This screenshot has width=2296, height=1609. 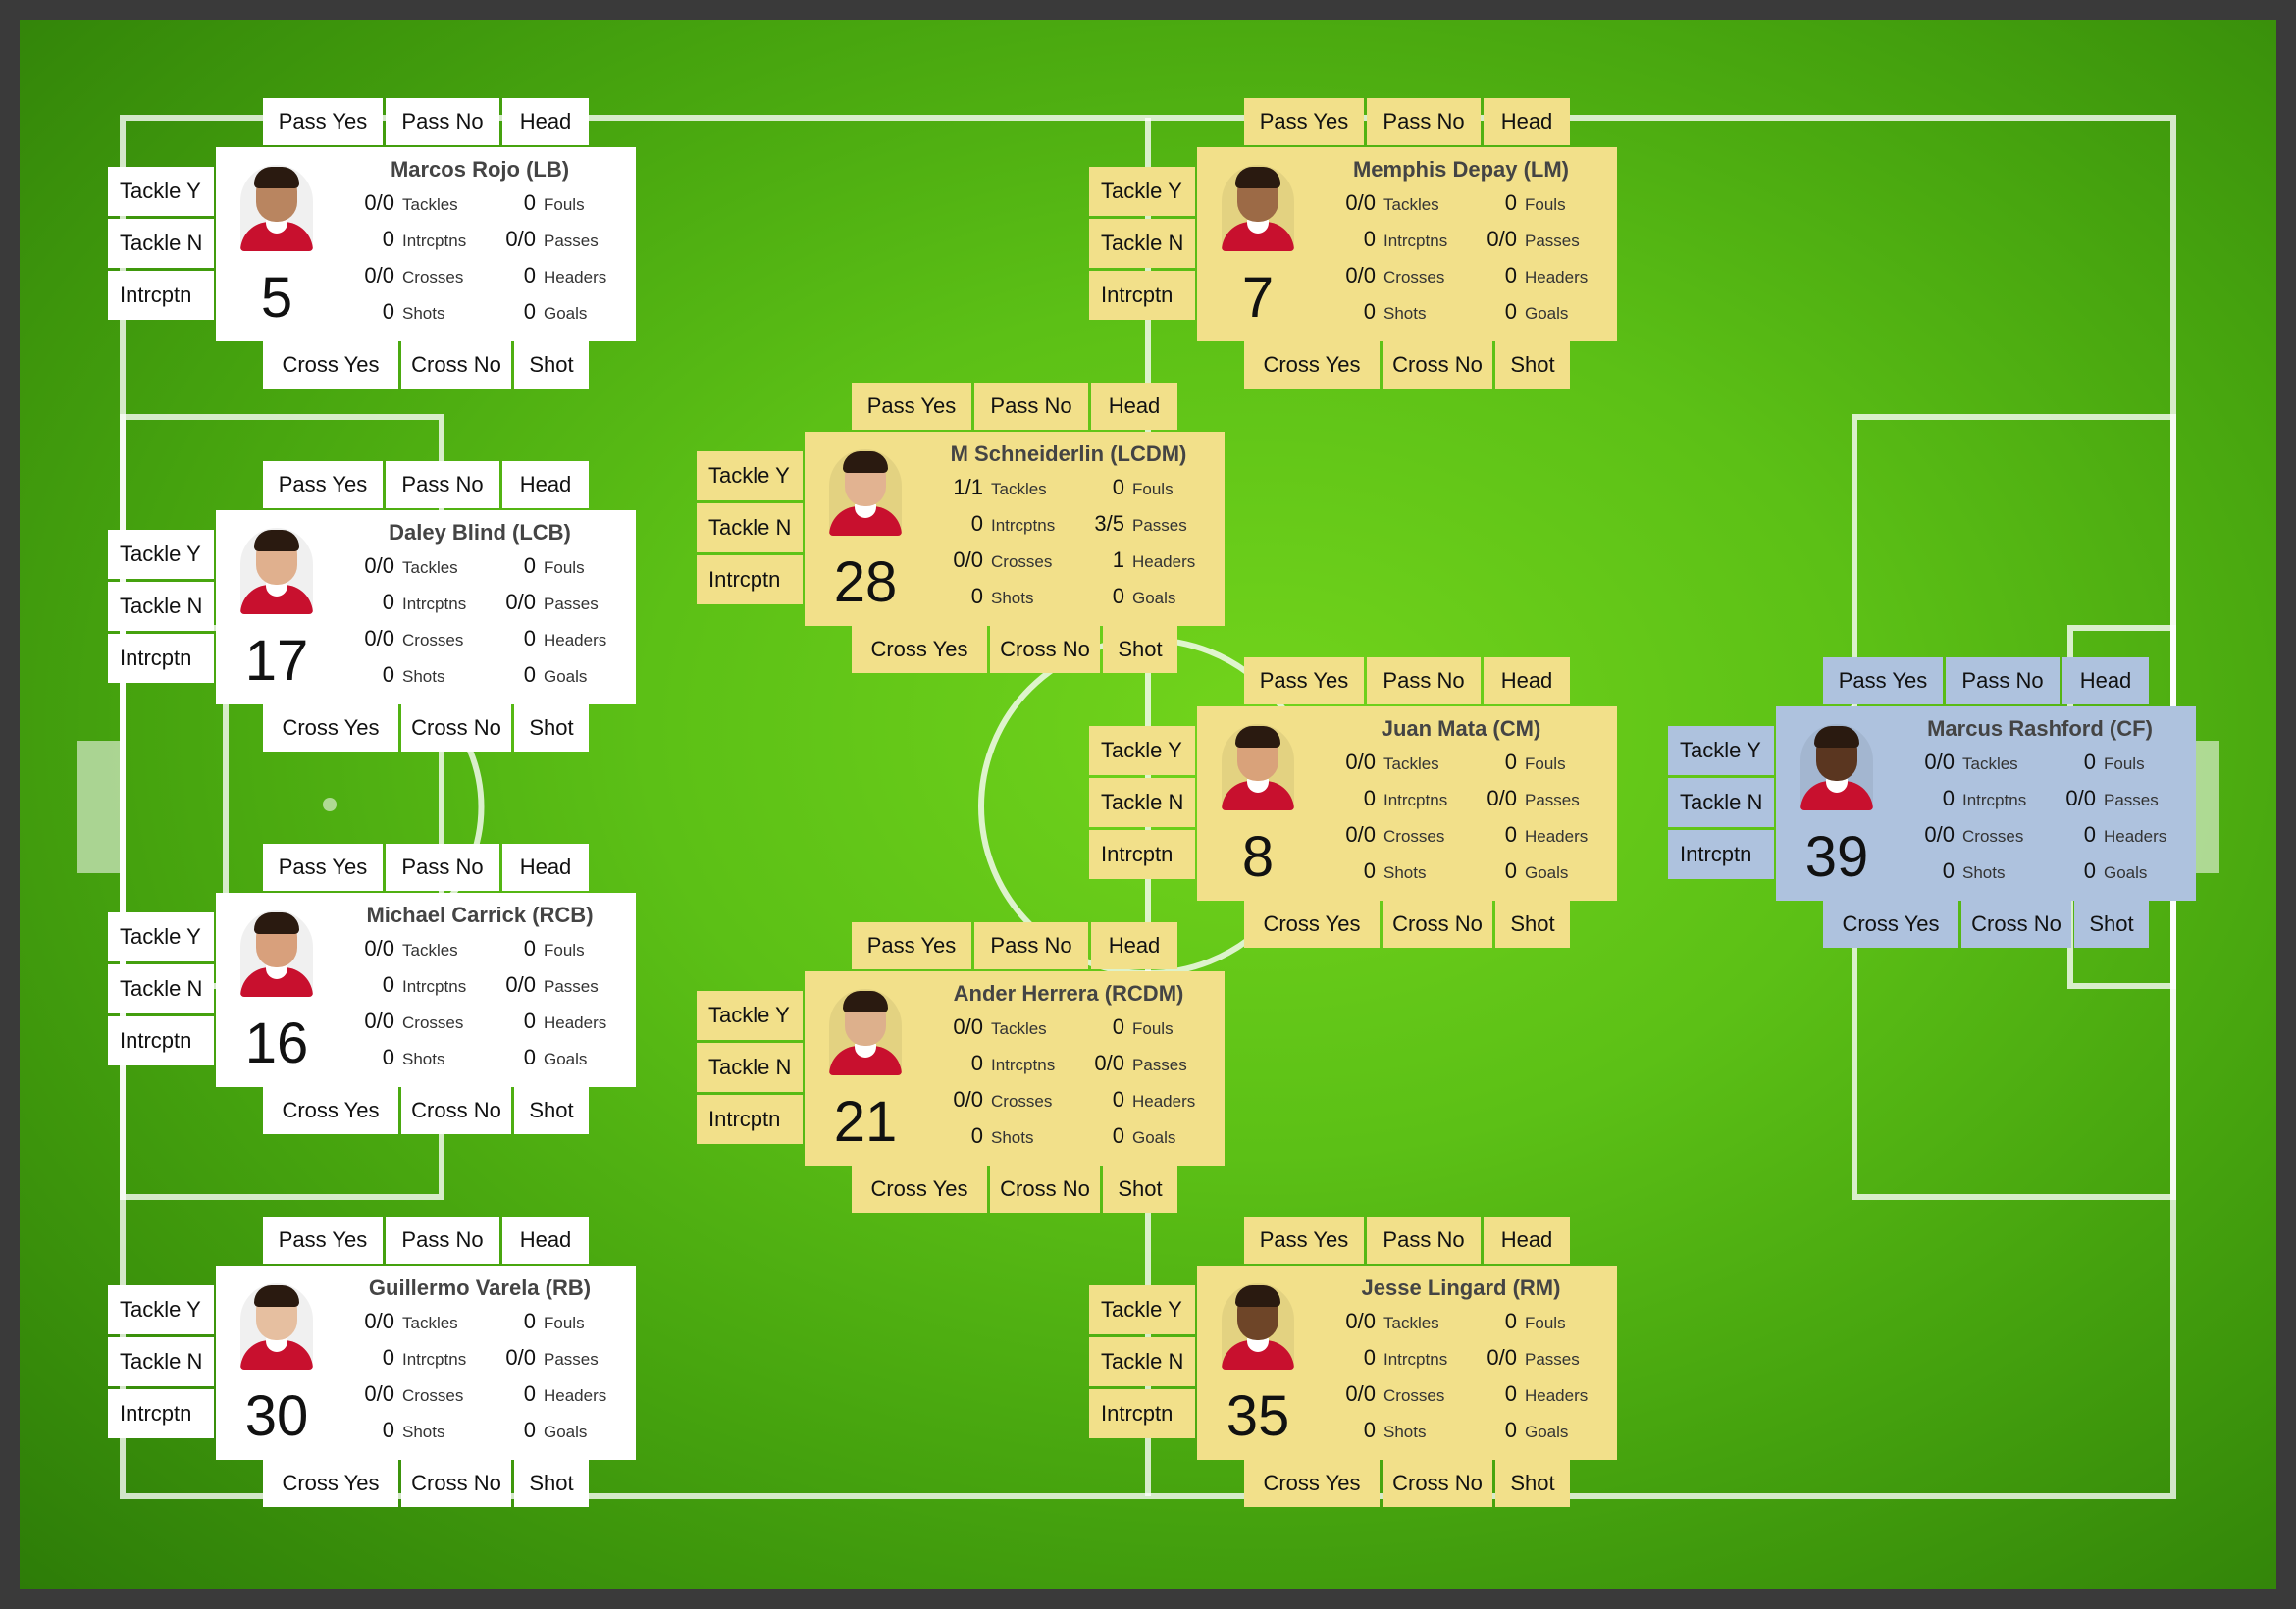 I want to click on cross-tabs: Cross Yes Cross No Shot, so click(x=426, y=728).